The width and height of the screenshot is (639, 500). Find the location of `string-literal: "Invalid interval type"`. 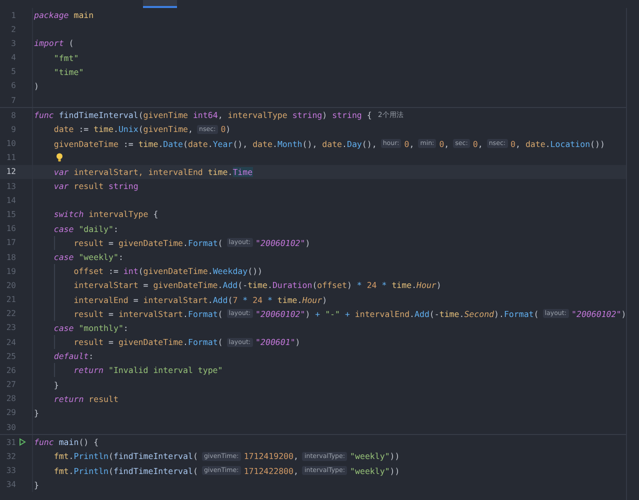

string-literal: "Invalid interval type" is located at coordinates (165, 370).